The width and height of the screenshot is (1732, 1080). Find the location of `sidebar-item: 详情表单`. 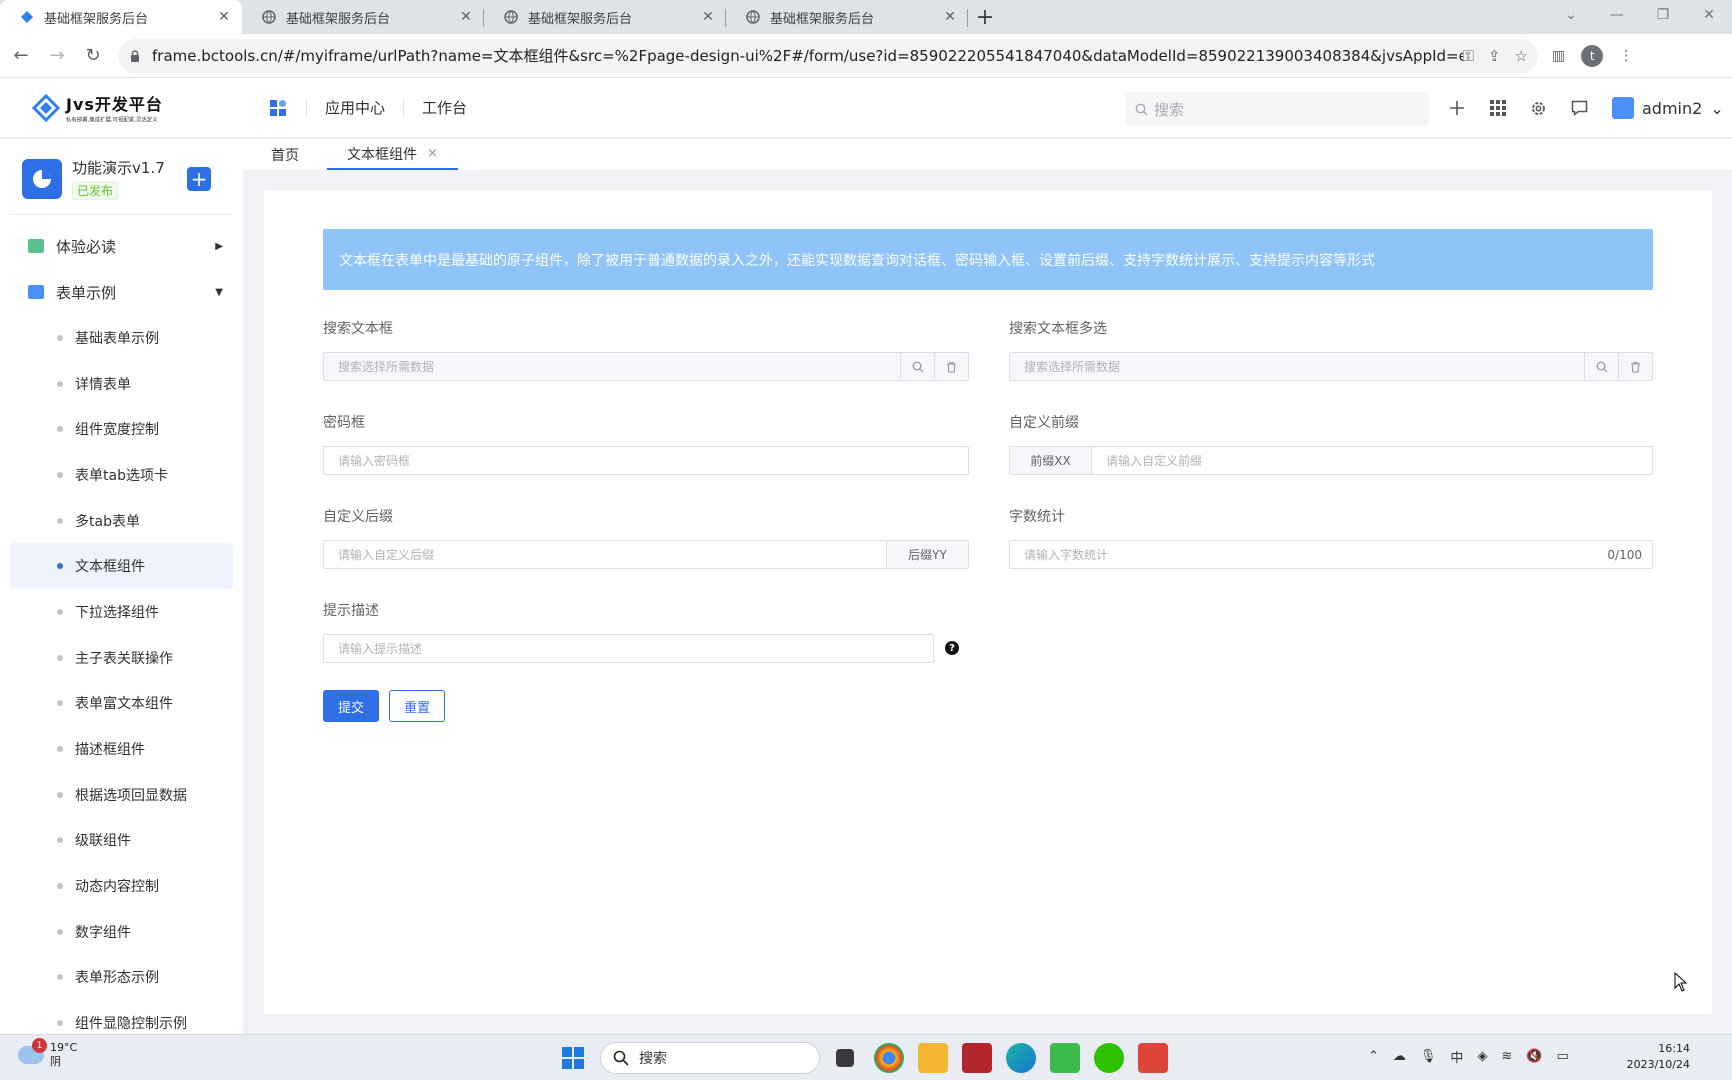

sidebar-item: 详情表单 is located at coordinates (121, 384).